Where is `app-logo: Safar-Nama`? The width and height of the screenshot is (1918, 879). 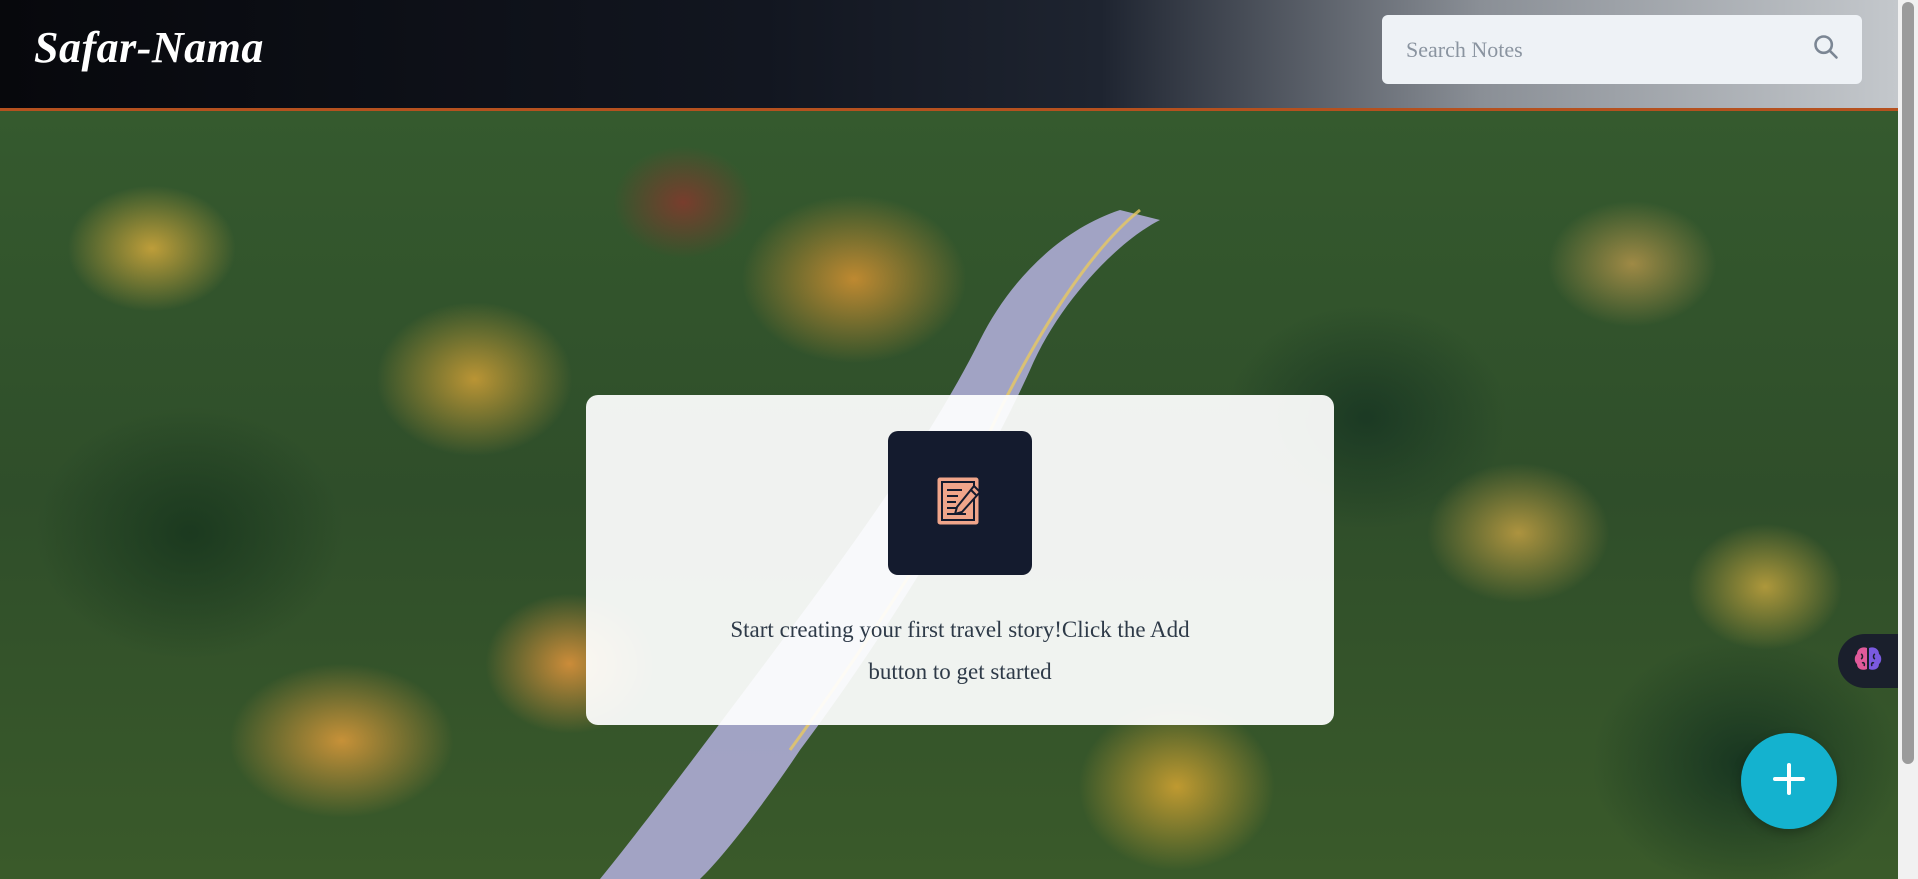 app-logo: Safar-Nama is located at coordinates (149, 47).